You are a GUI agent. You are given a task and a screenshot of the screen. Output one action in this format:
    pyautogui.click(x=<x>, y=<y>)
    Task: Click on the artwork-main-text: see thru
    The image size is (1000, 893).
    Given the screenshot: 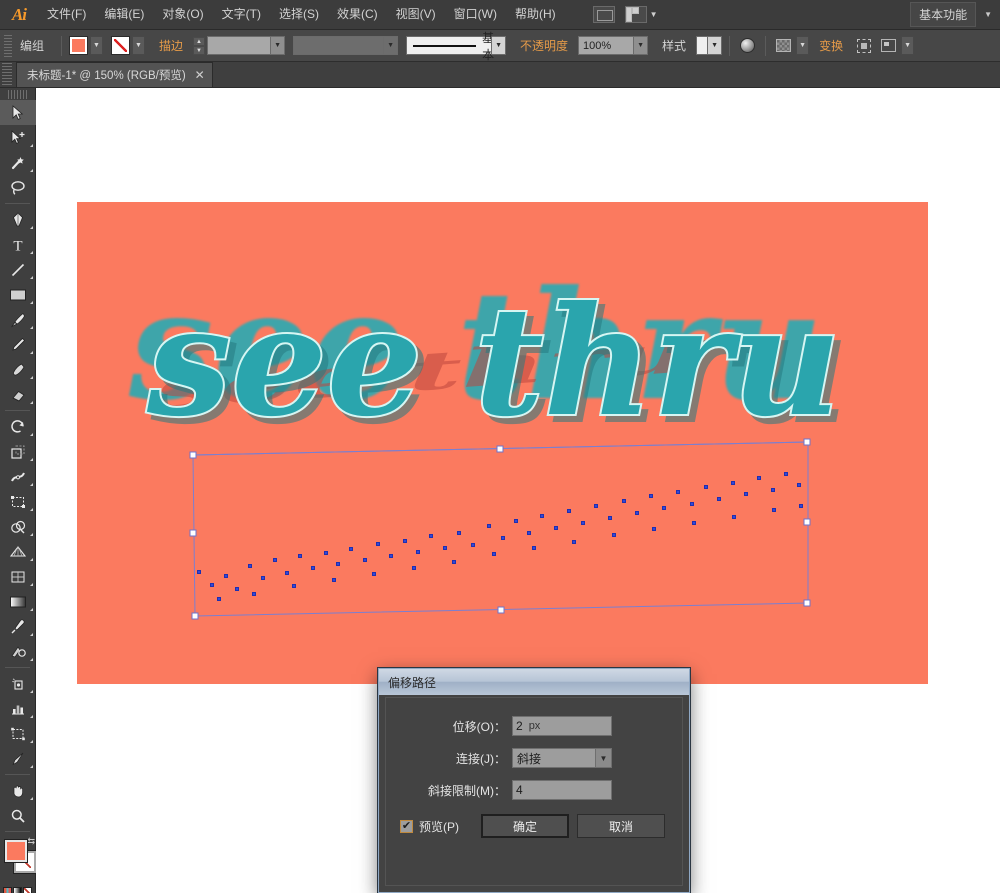 What is the action you would take?
    pyautogui.click(x=494, y=362)
    